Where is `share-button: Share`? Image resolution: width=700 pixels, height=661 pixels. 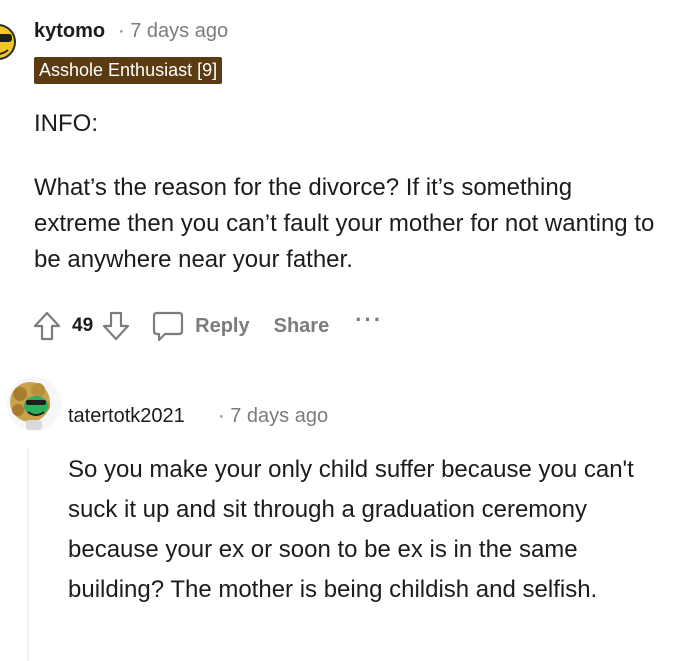 share-button: Share is located at coordinates (302, 326).